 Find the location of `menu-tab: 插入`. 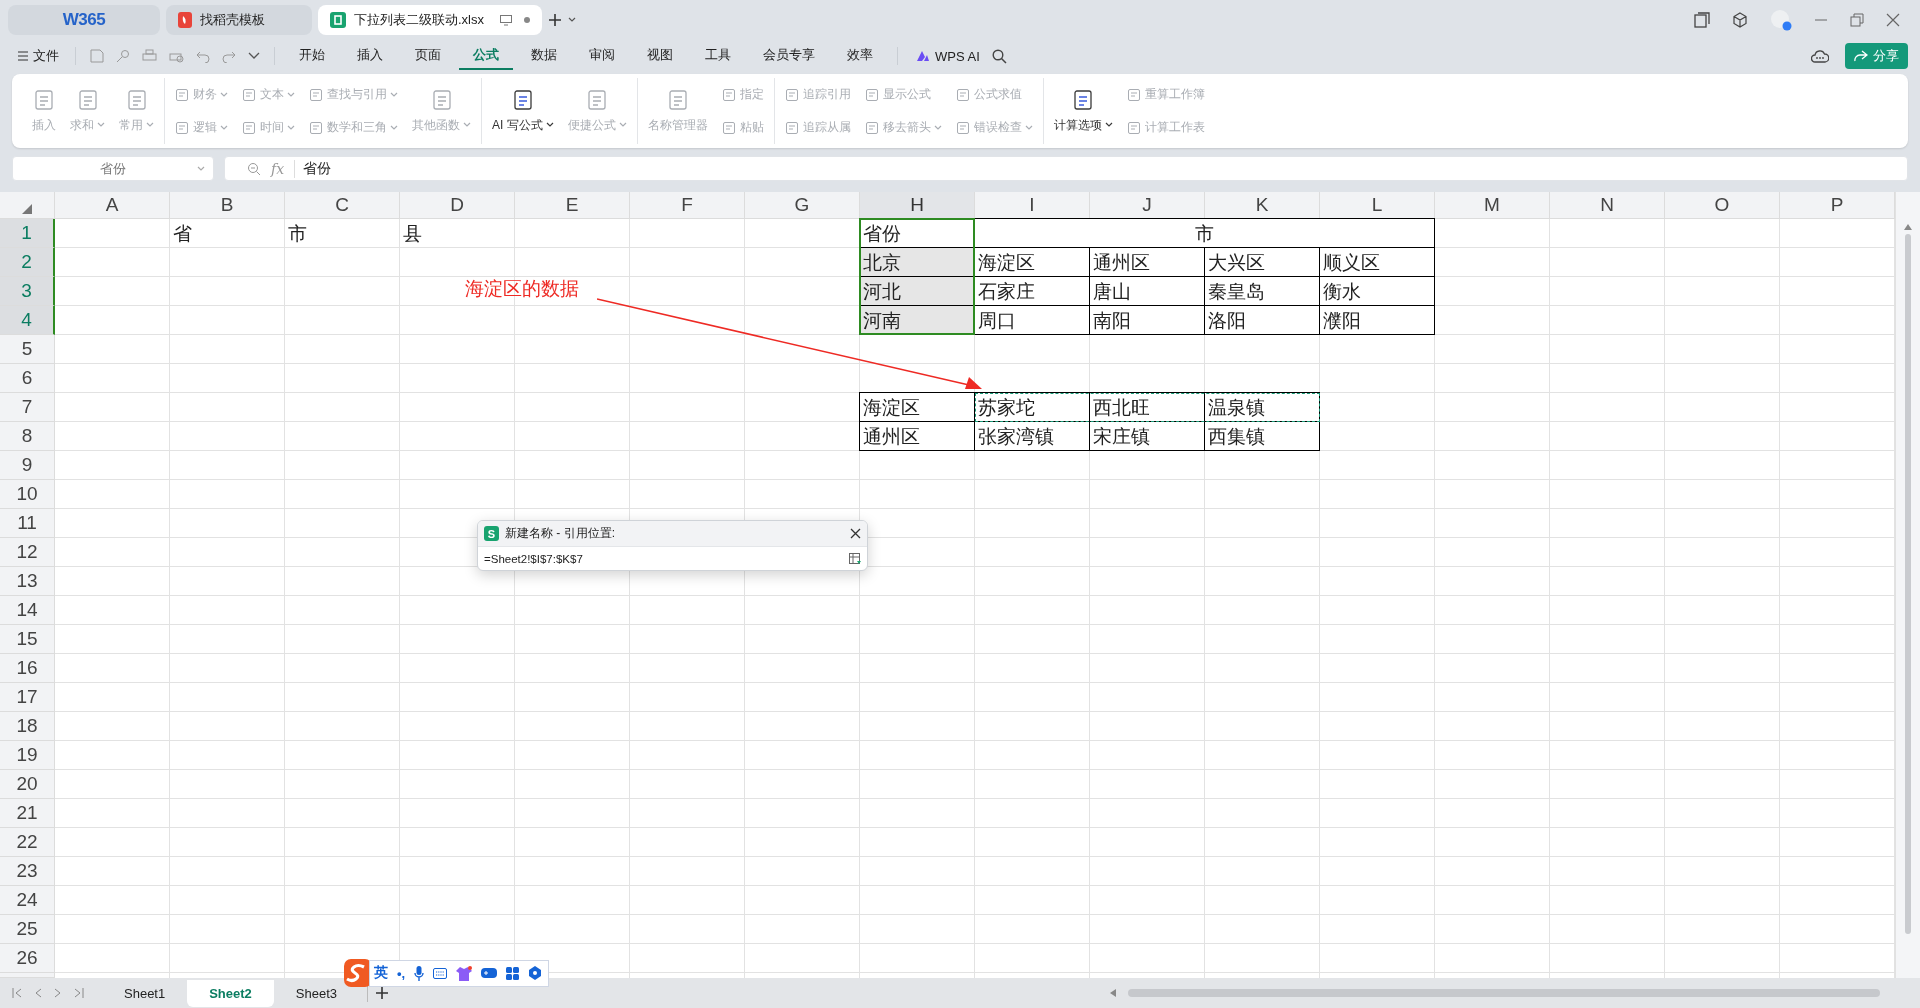

menu-tab: 插入 is located at coordinates (370, 56).